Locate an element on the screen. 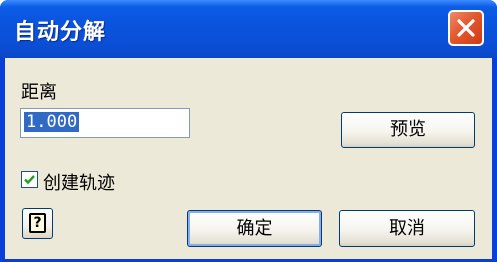 The height and width of the screenshot is (262, 497). ok-button: 确定 is located at coordinates (254, 228).